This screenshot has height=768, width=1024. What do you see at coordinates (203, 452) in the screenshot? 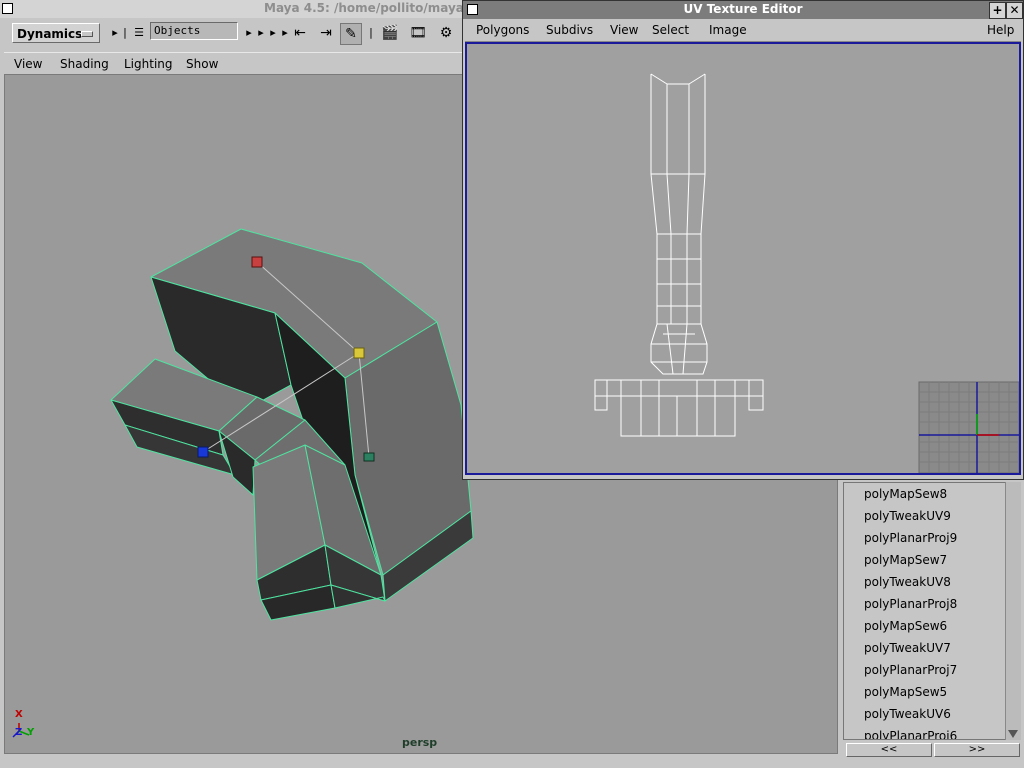
I see `manipulator-handle-blue` at bounding box center [203, 452].